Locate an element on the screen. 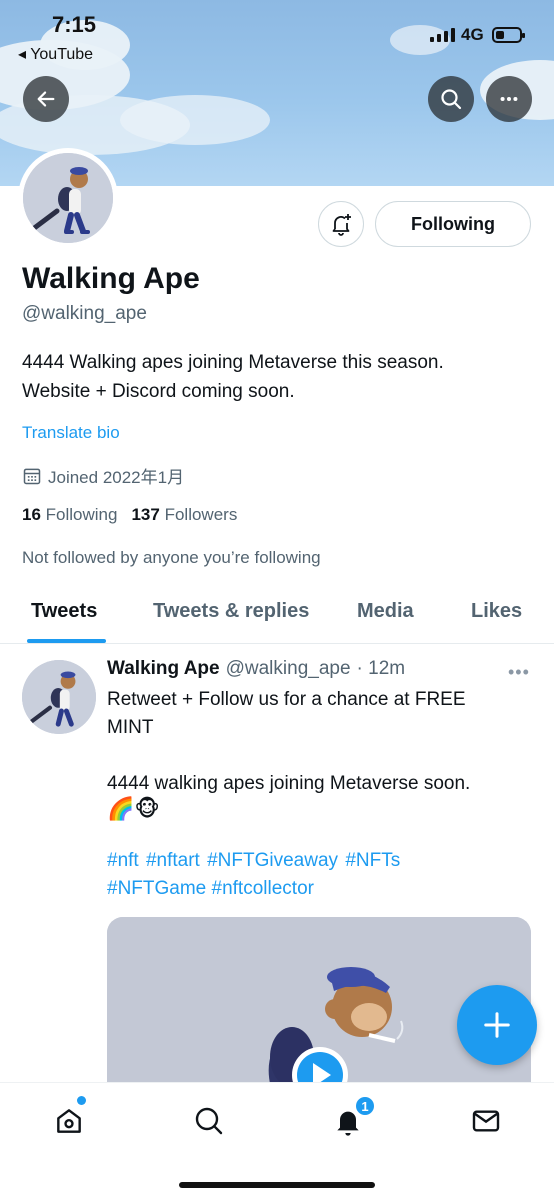 This screenshot has width=554, height=1200. joined-date: Joined 2022年1月 is located at coordinates (103, 475).